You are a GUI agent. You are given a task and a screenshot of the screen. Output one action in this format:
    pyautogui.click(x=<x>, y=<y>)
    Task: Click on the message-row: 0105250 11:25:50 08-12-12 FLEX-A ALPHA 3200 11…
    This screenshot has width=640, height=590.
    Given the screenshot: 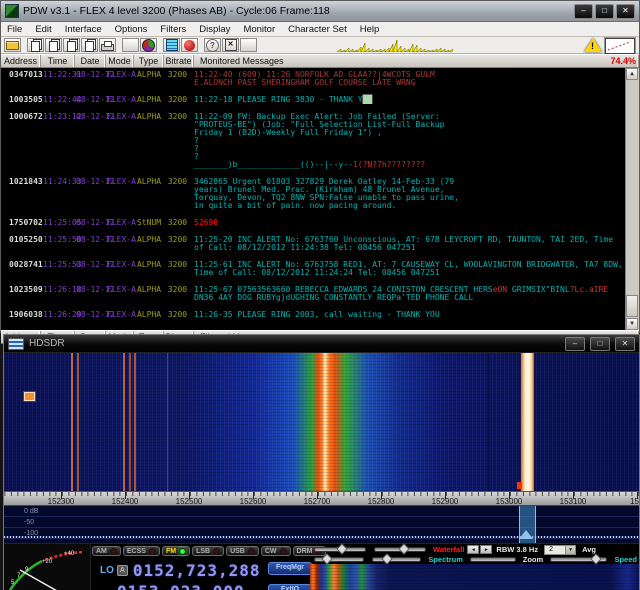 What is the action you would take?
    pyautogui.click(x=320, y=244)
    